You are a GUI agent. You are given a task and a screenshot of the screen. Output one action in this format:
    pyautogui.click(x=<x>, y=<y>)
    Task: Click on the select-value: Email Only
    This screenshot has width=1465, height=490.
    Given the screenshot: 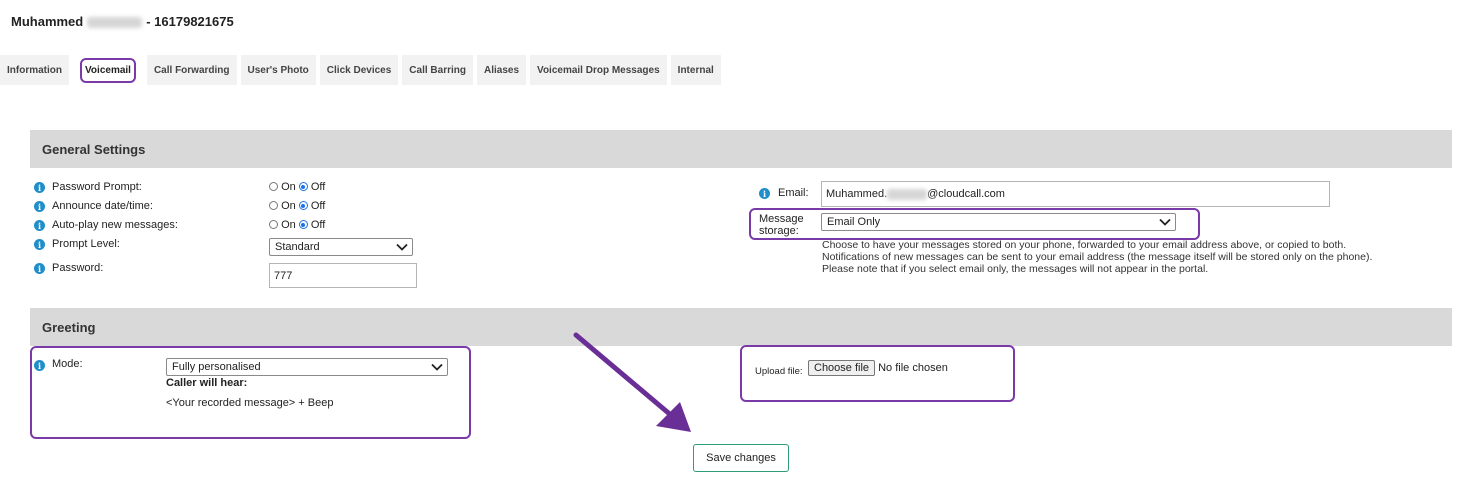 What is the action you would take?
    pyautogui.click(x=854, y=222)
    